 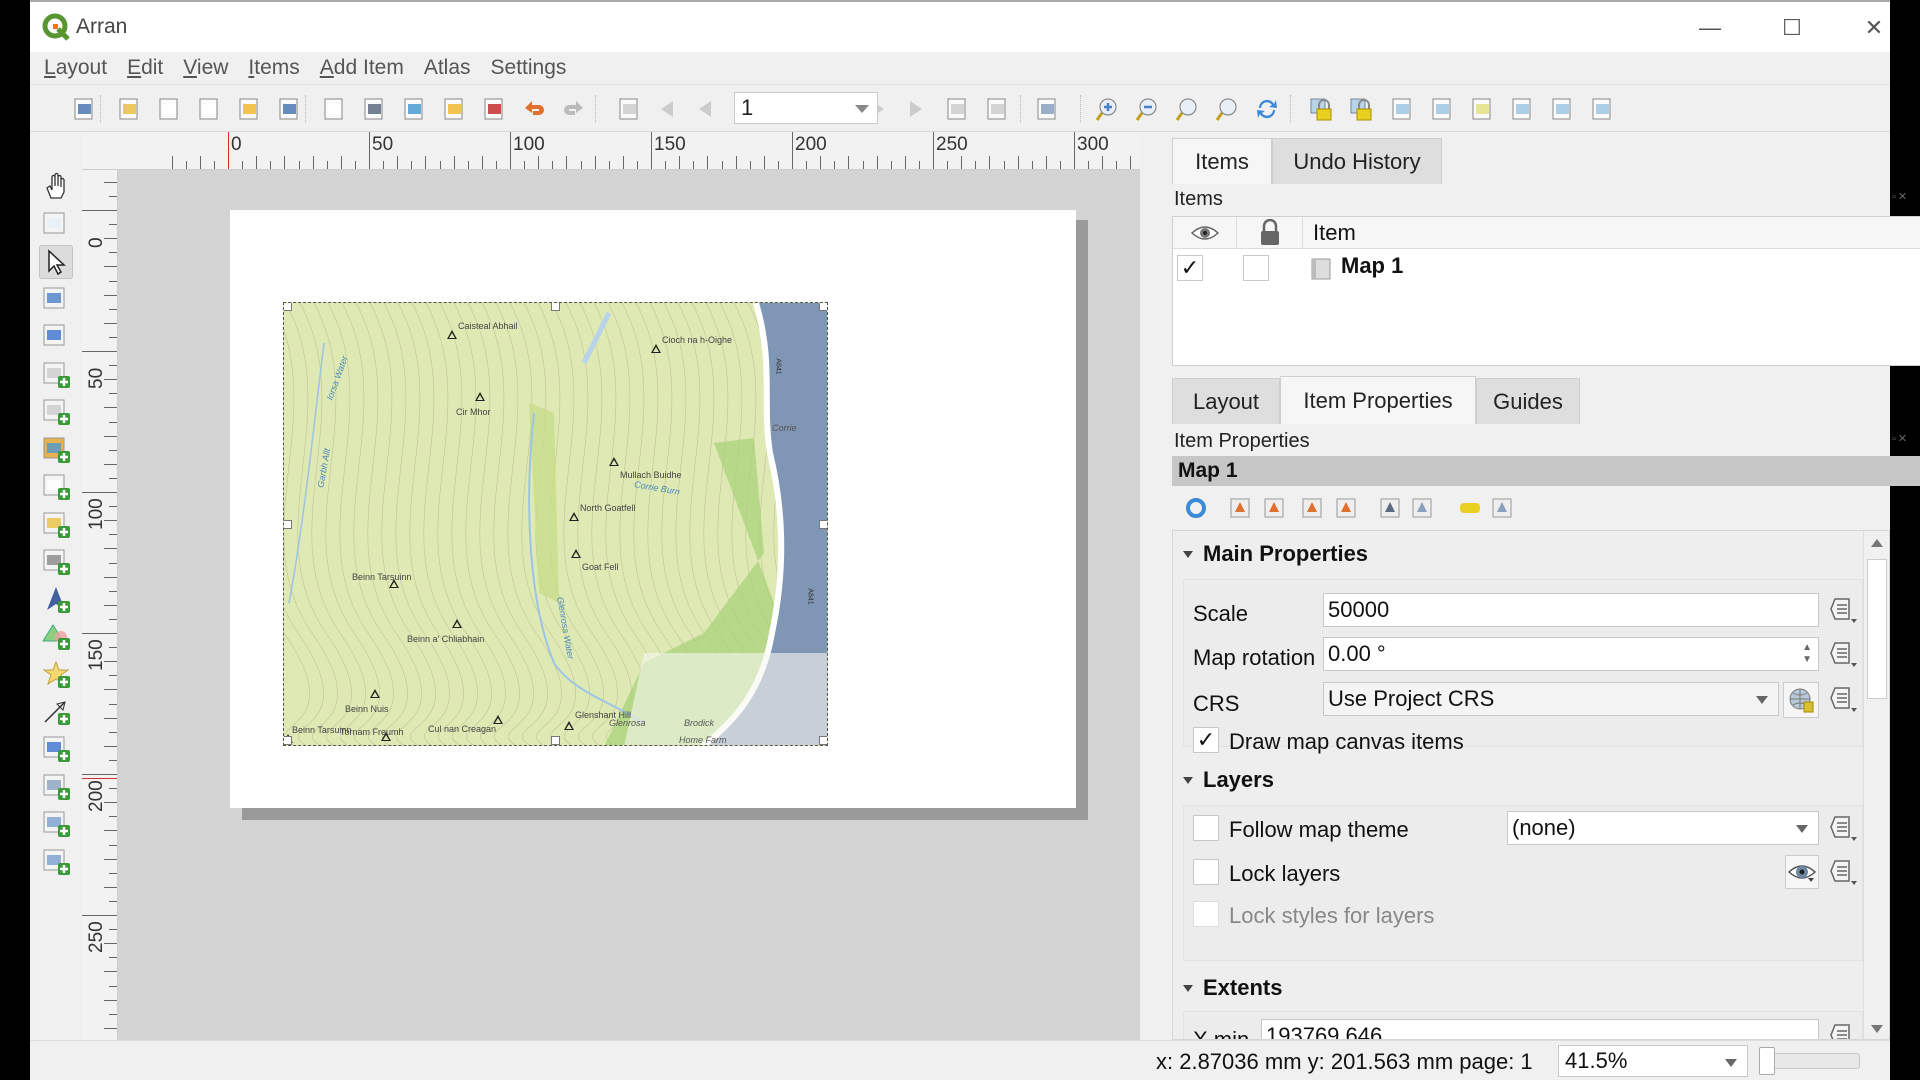 I want to click on lock-column, so click(x=1270, y=233).